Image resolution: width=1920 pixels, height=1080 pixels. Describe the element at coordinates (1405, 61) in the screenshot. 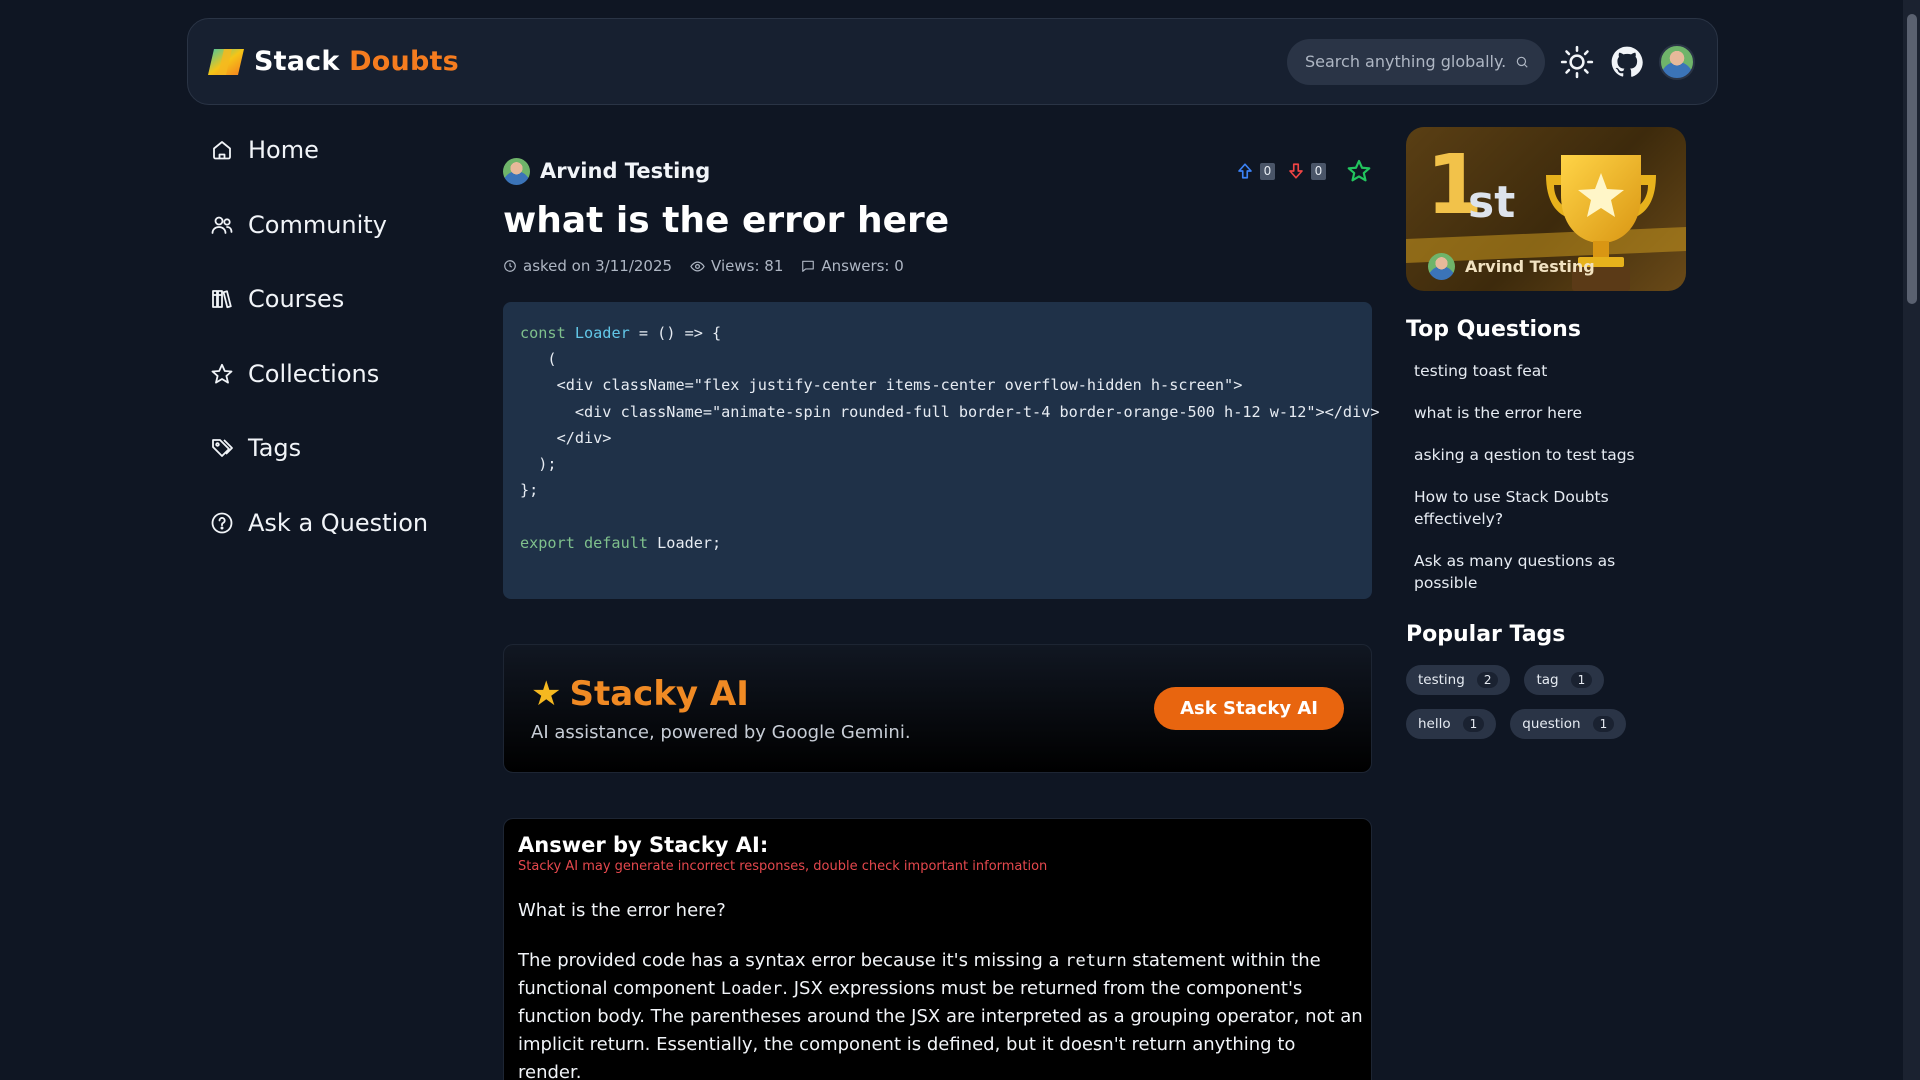

I see `search-input` at that location.